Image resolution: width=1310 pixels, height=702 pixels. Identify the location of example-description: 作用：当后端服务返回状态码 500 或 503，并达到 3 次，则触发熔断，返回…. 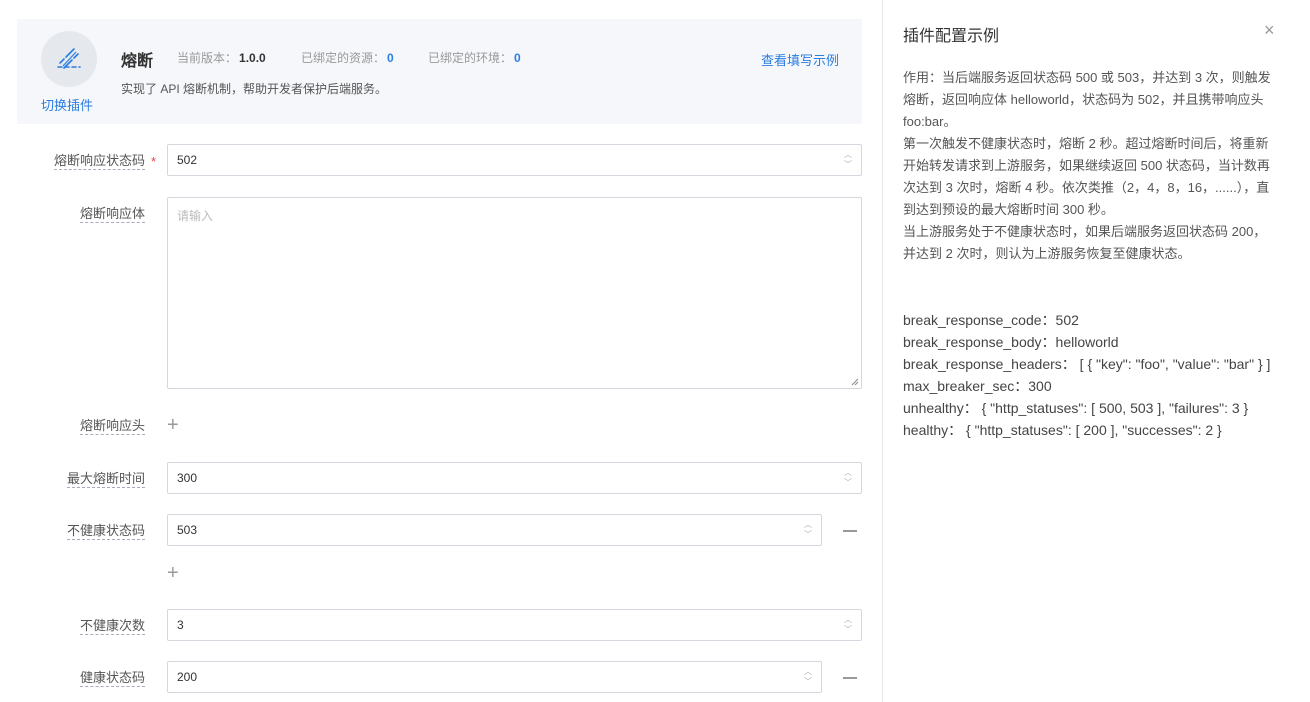
(1090, 166).